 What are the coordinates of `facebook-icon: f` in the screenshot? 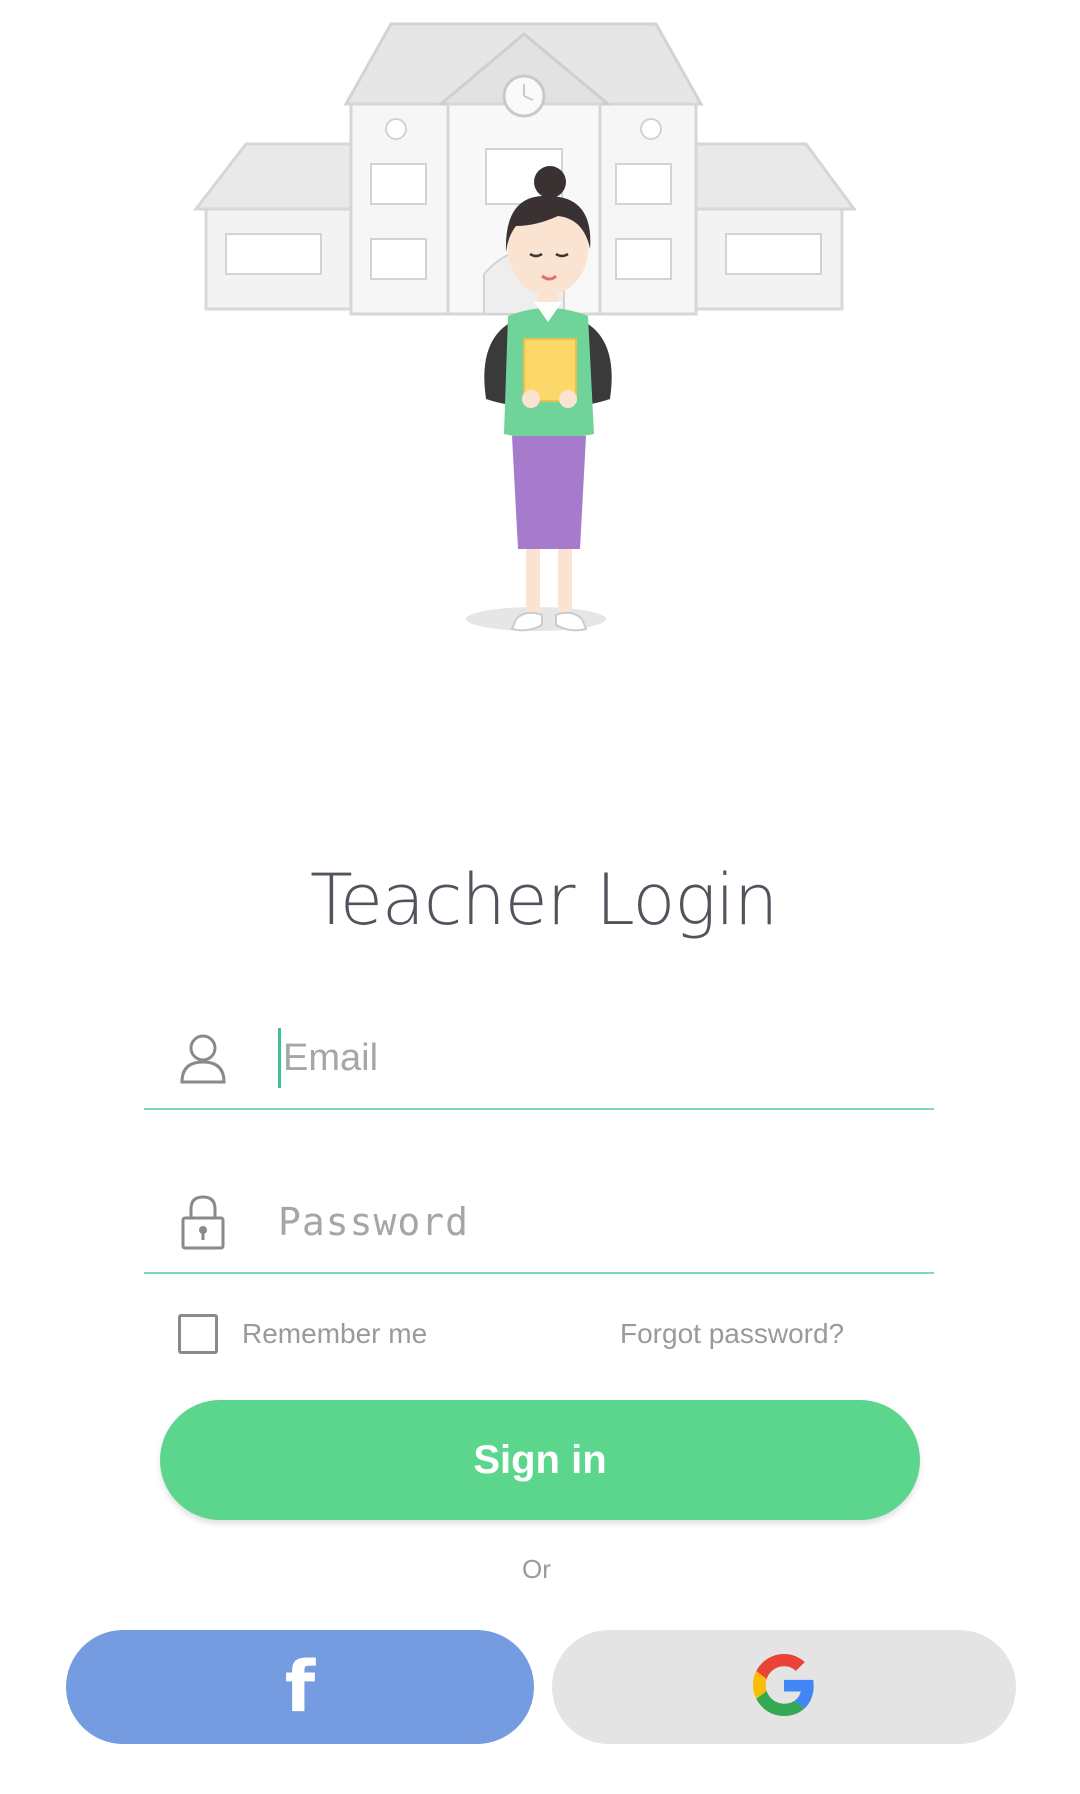 It's located at (300, 1687).